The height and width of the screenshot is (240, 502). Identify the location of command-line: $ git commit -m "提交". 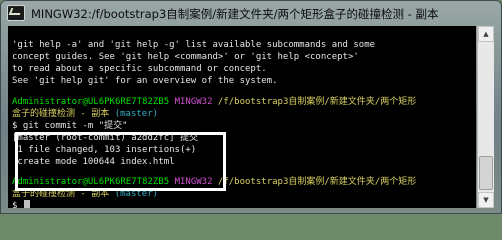
(70, 126).